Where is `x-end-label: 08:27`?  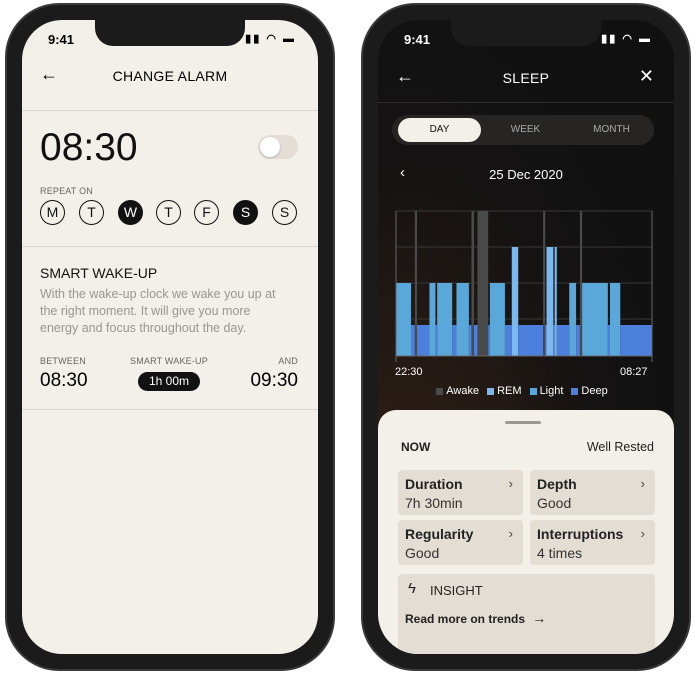 x-end-label: 08:27 is located at coordinates (634, 372).